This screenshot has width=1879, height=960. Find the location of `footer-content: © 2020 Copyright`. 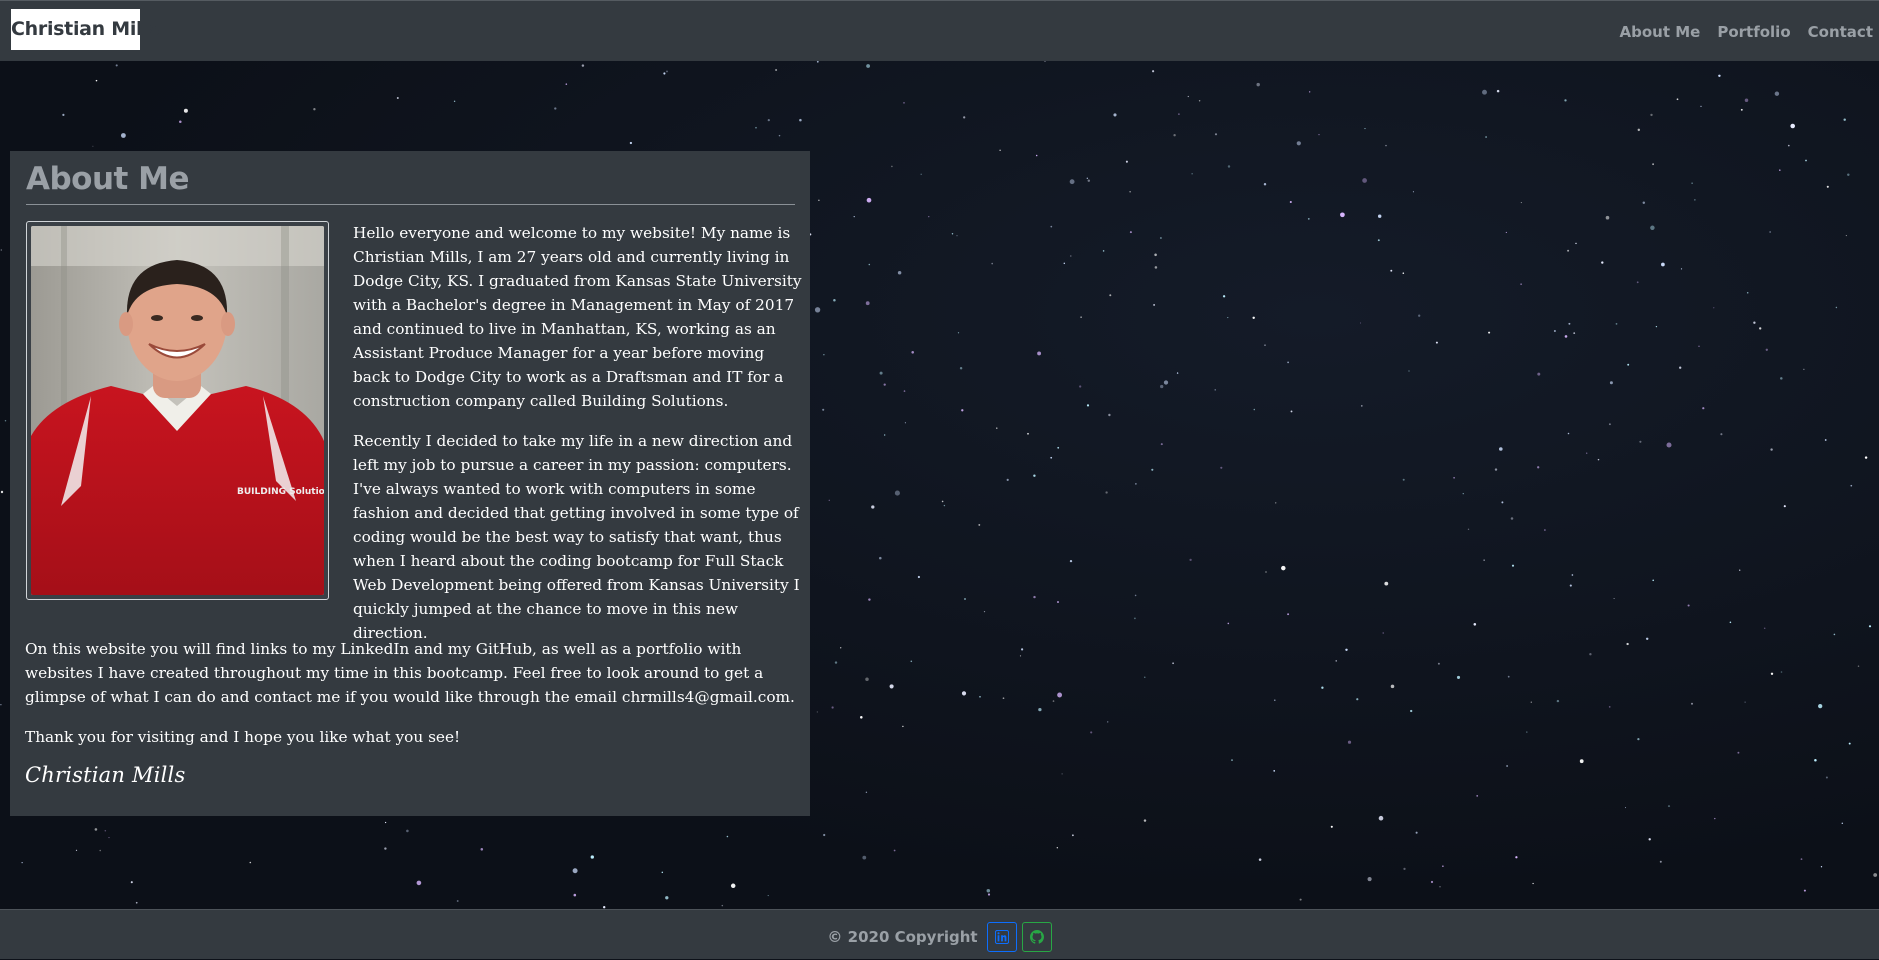

footer-content: © 2020 Copyright is located at coordinates (939, 935).